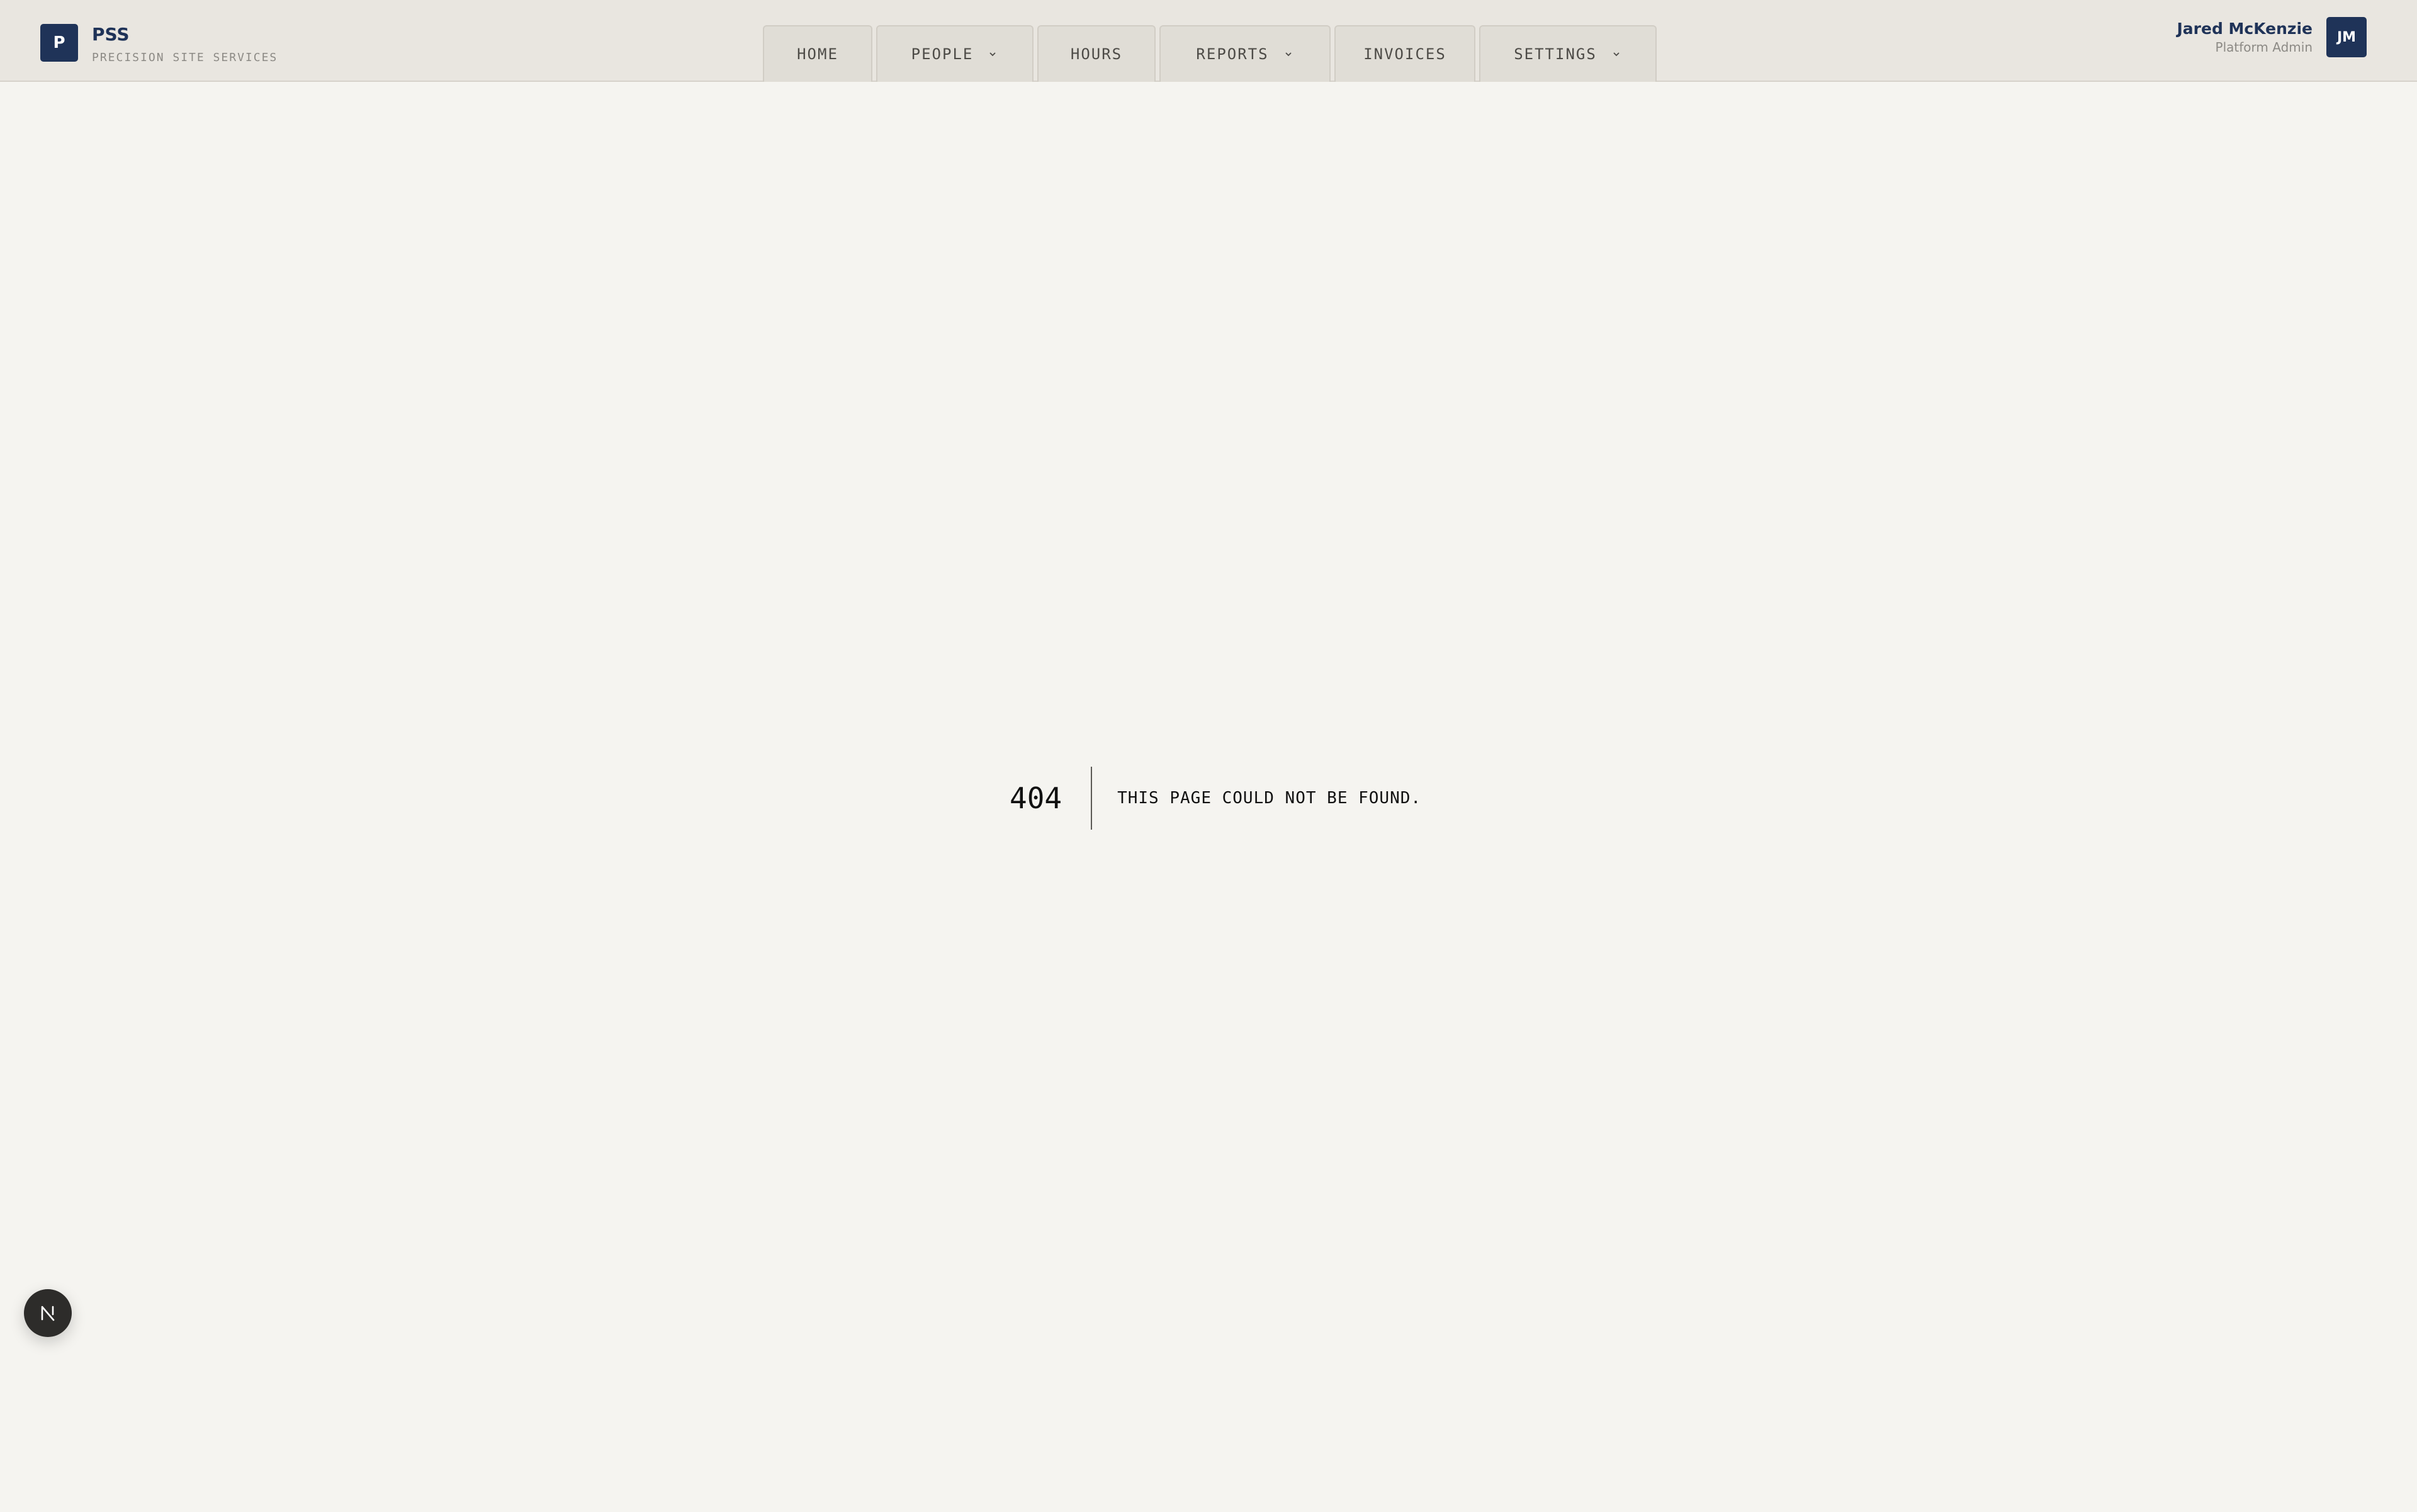 The image size is (2417, 1512). I want to click on tab-reports-label: REPORTS, so click(1232, 54).